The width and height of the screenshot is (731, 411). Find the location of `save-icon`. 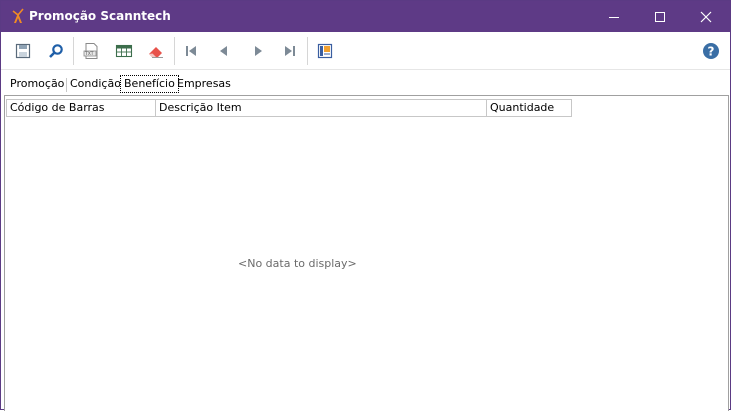

save-icon is located at coordinates (23, 51).